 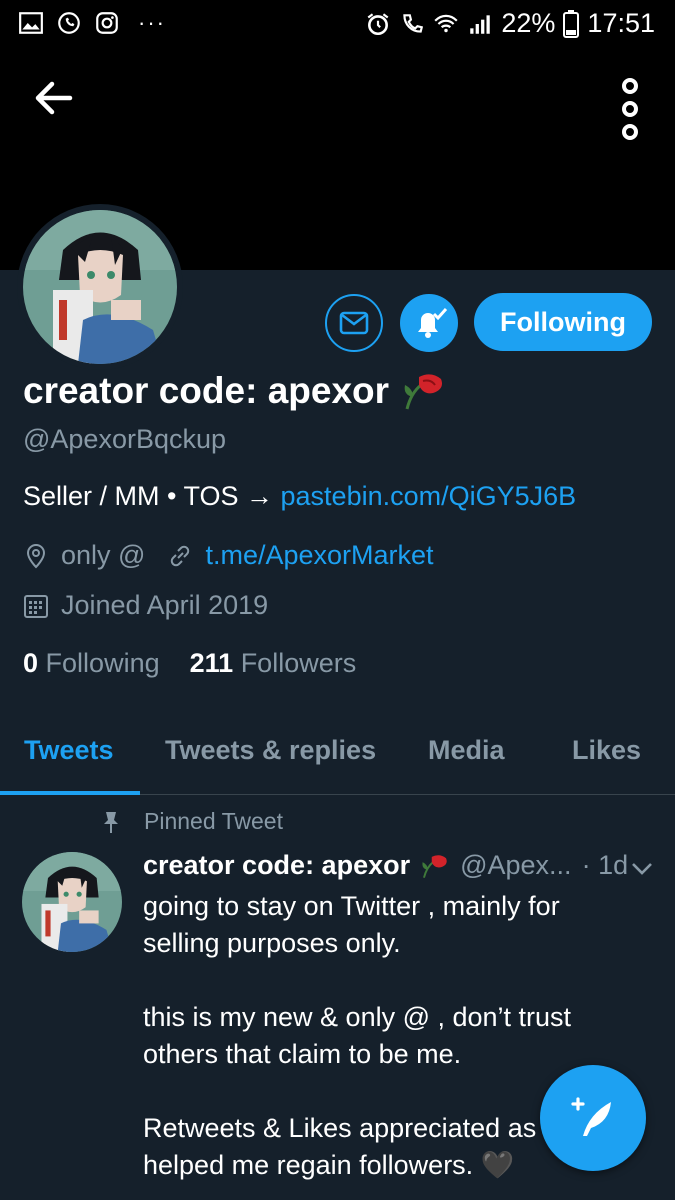 I want to click on bio-link: pastebin.com/QiGY5J6B, so click(x=429, y=496).